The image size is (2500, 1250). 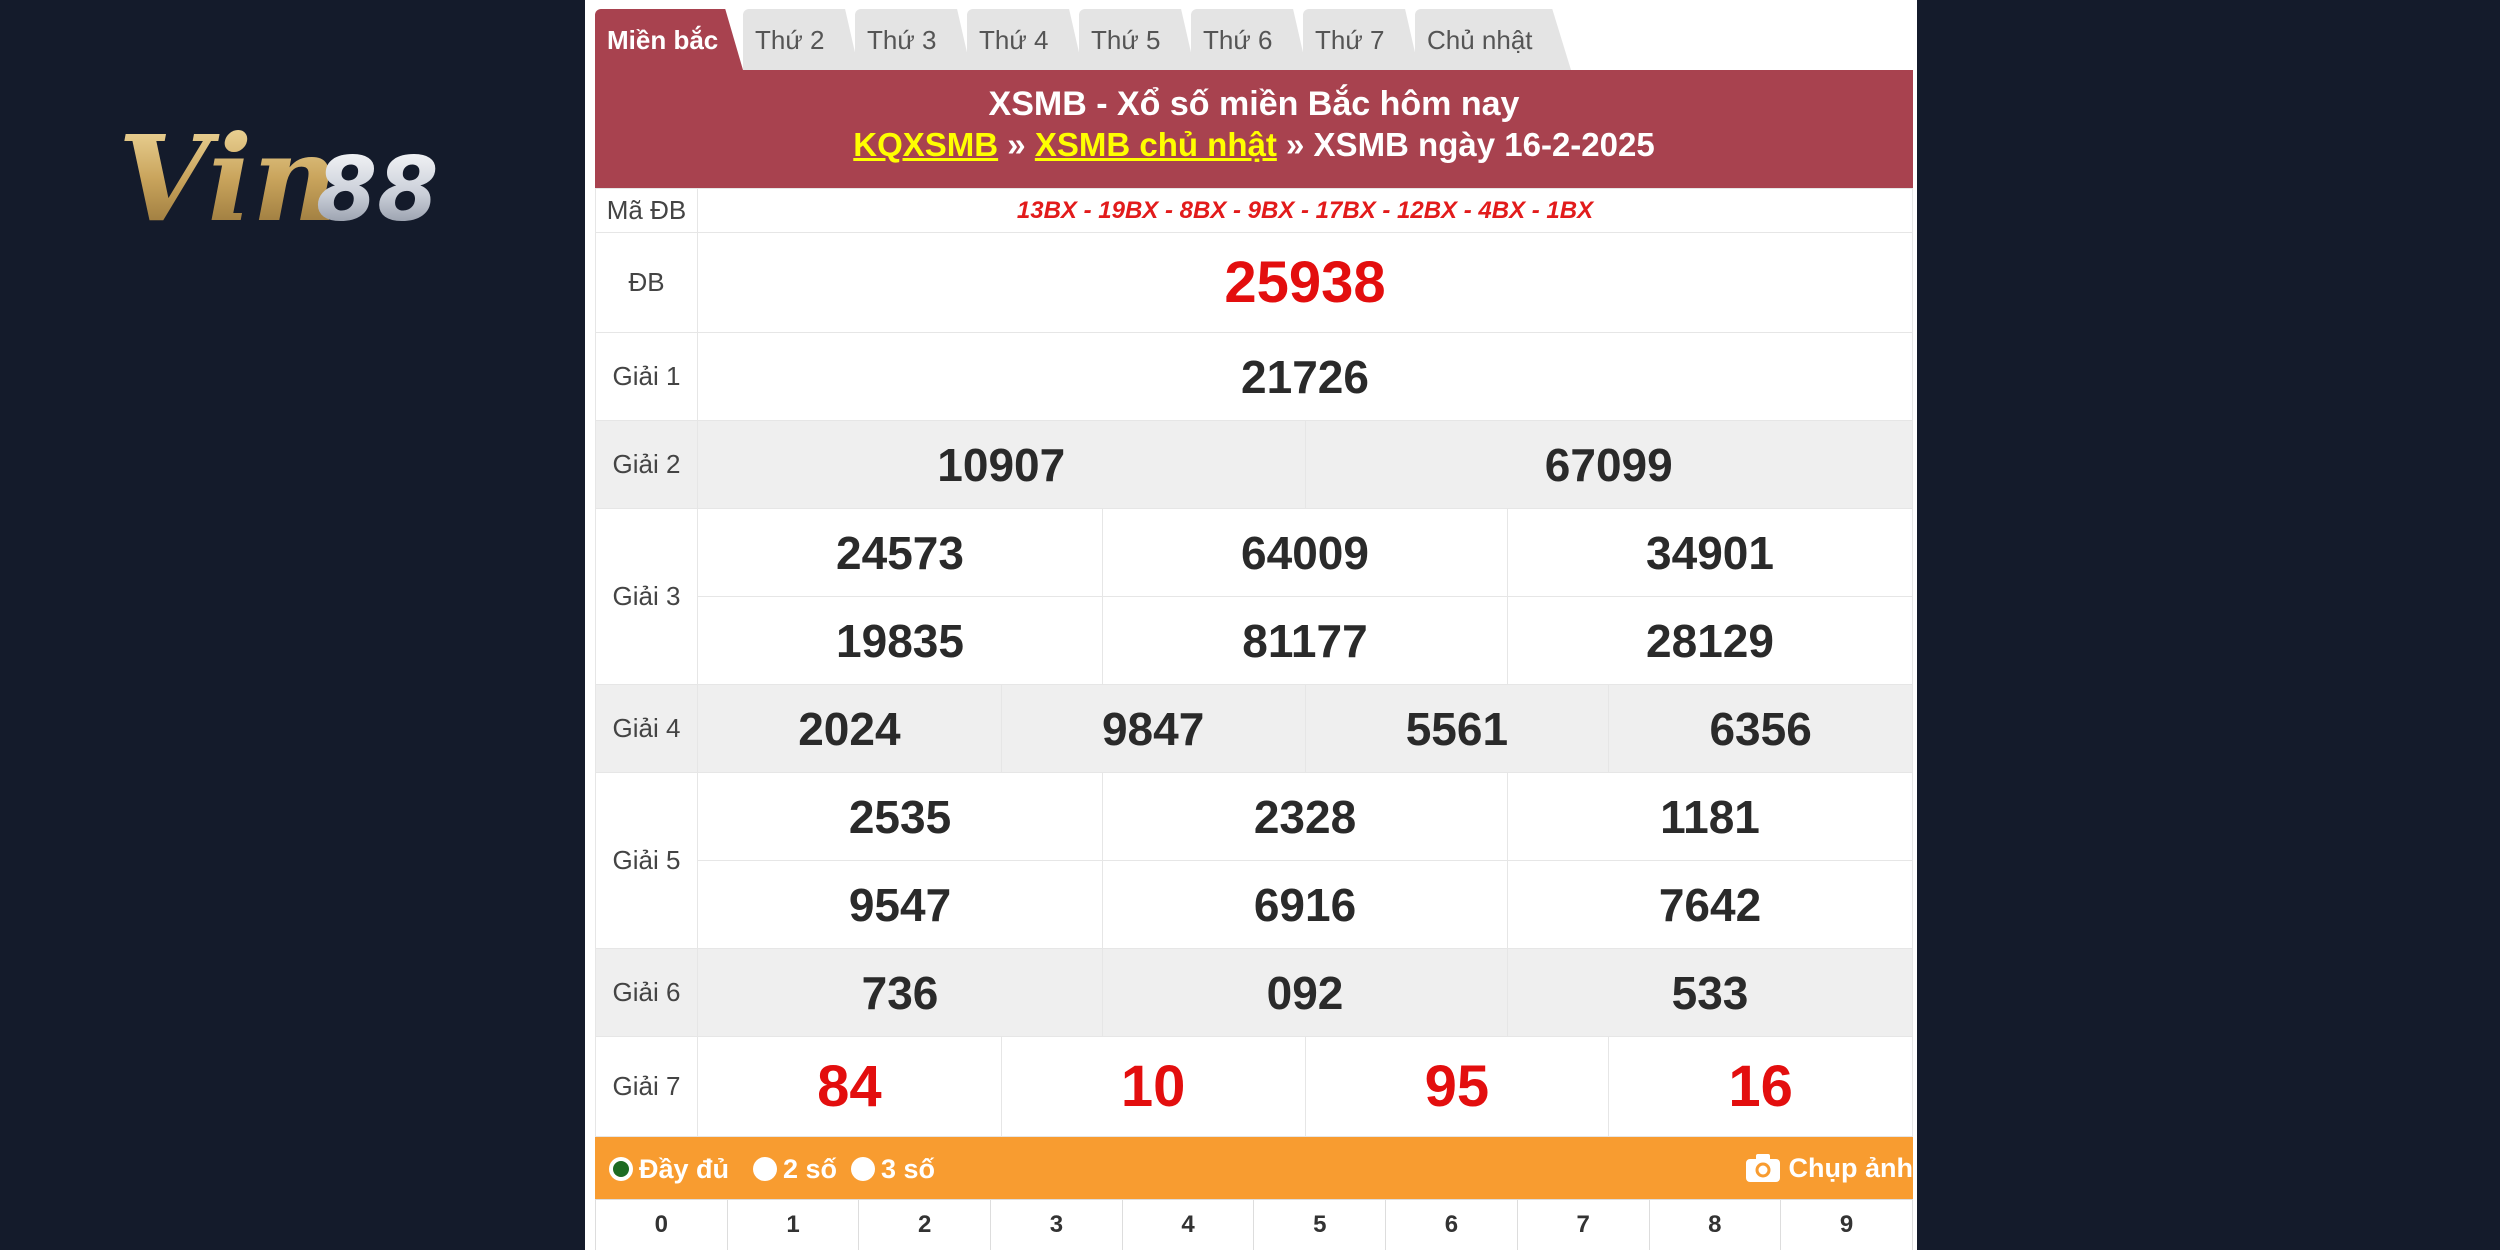 I want to click on tab-thu-2: Thứ 2, so click(x=801, y=39).